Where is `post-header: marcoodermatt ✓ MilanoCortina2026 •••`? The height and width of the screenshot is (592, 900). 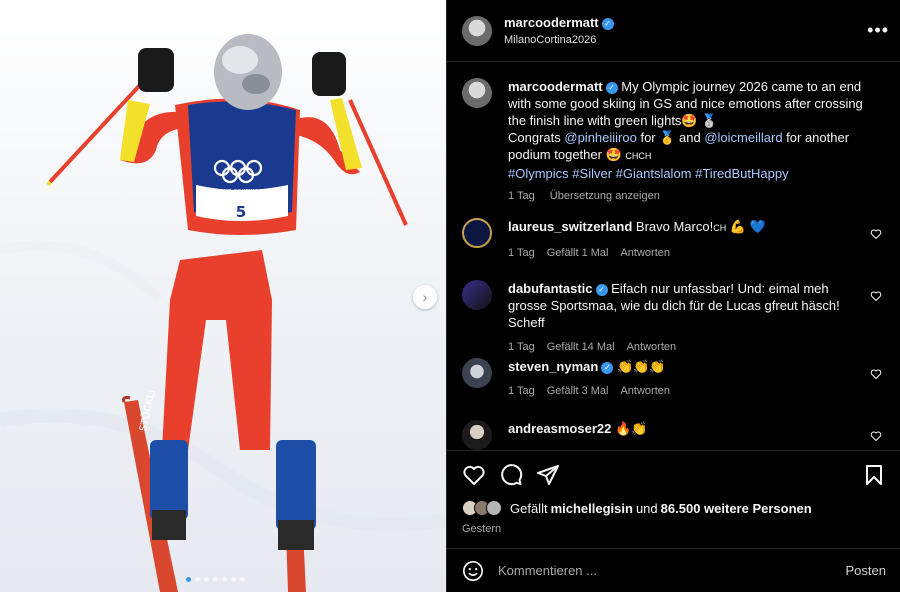 post-header: marcoodermatt ✓ MilanoCortina2026 ••• is located at coordinates (673, 31).